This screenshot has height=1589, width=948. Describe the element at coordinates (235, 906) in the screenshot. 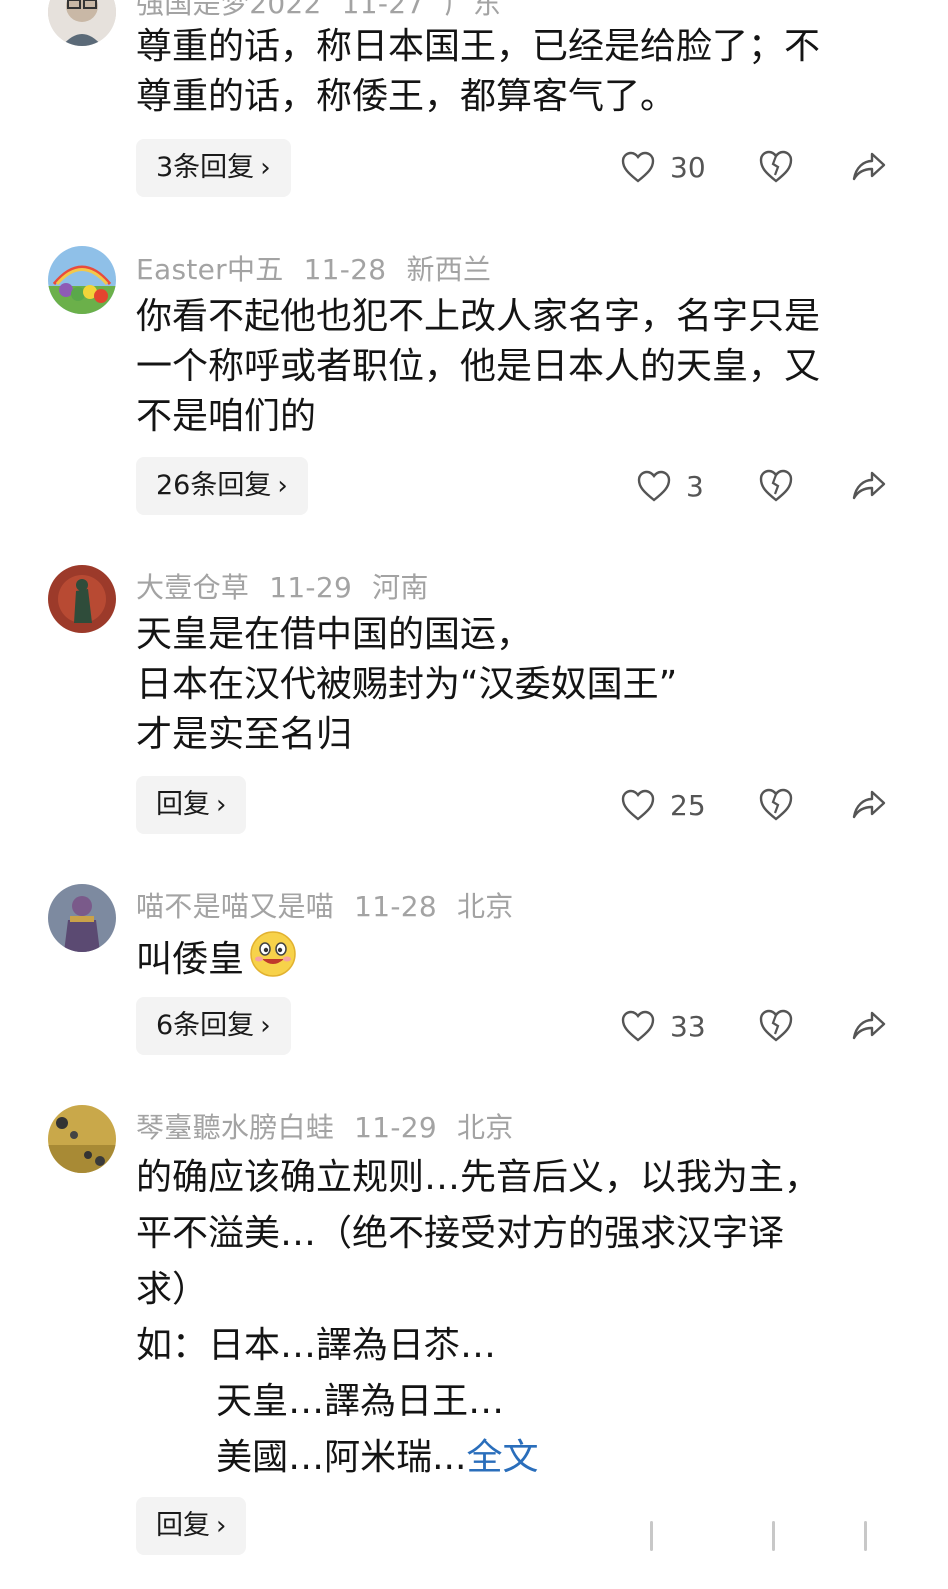

I see `username: 喵不是喵又是喵` at that location.